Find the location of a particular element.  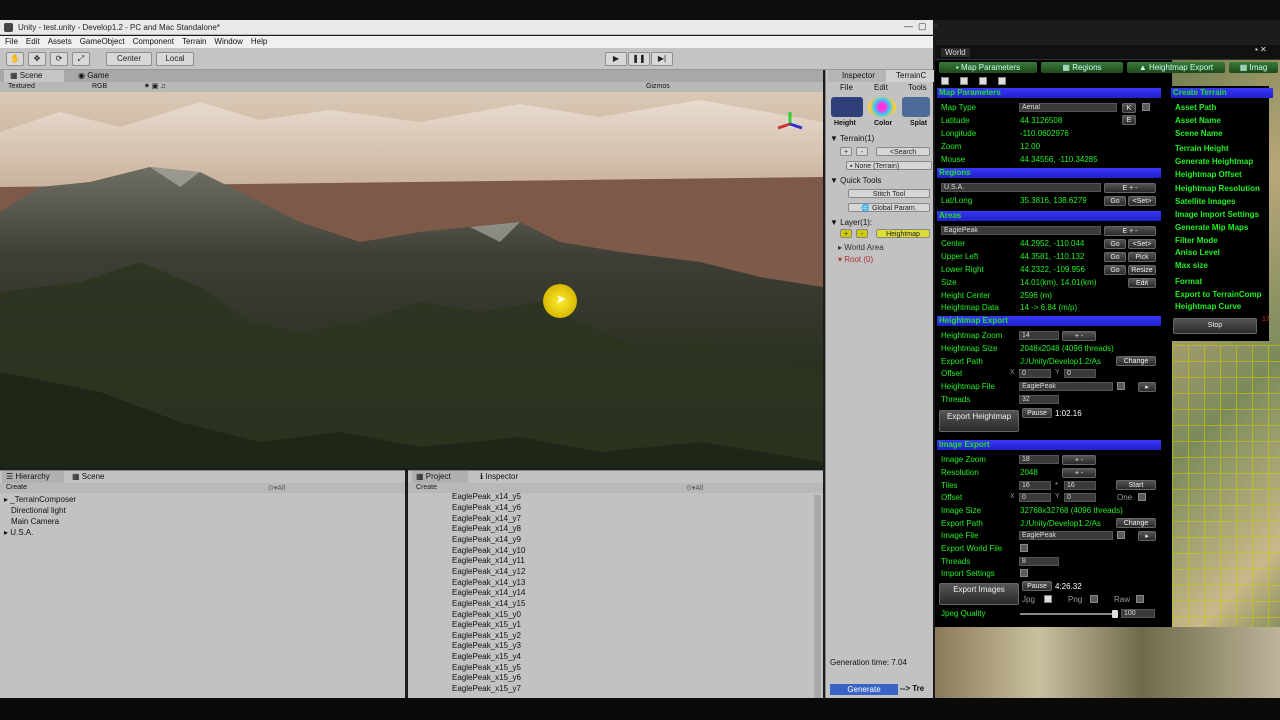

world-area-item: ▸ World Area is located at coordinates (861, 247).